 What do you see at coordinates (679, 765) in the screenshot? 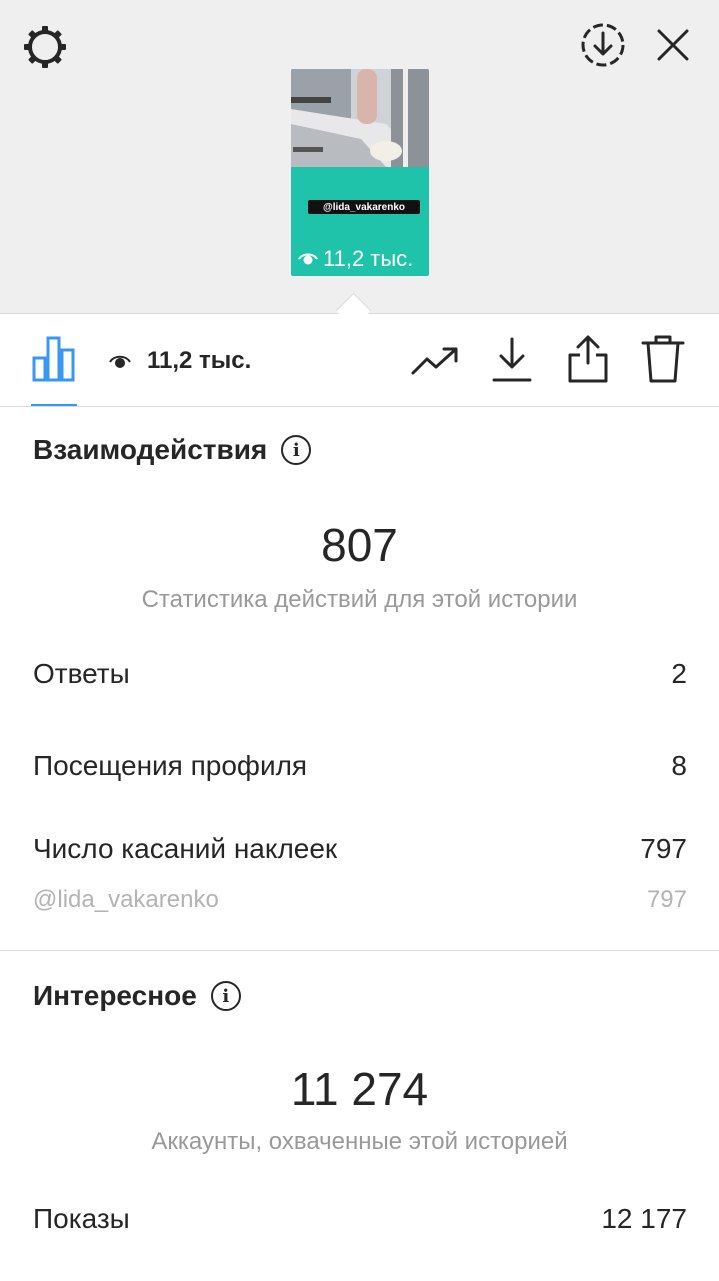
I see `stat-value: 8` at bounding box center [679, 765].